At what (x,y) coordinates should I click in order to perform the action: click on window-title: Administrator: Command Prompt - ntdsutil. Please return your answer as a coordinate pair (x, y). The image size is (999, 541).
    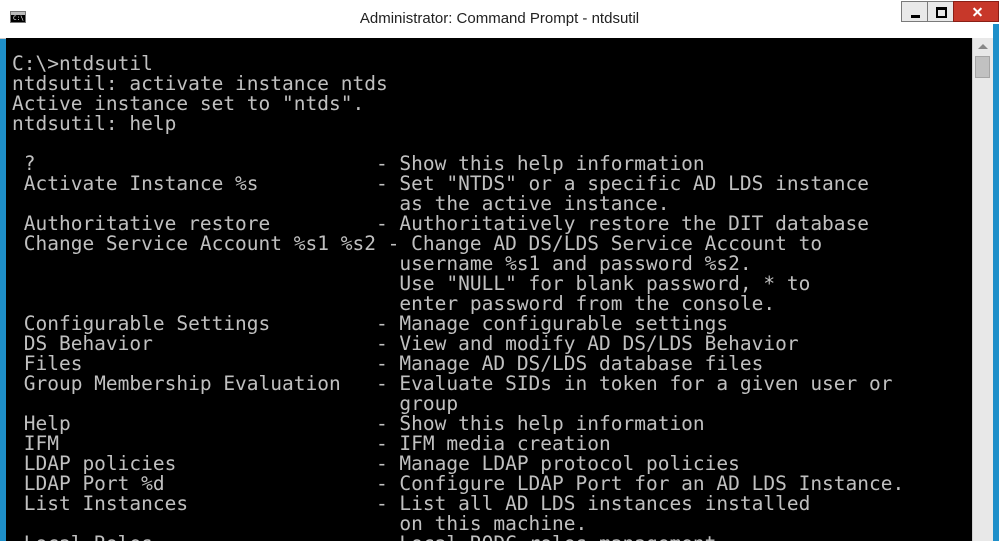
    Looking at the image, I should click on (499, 18).